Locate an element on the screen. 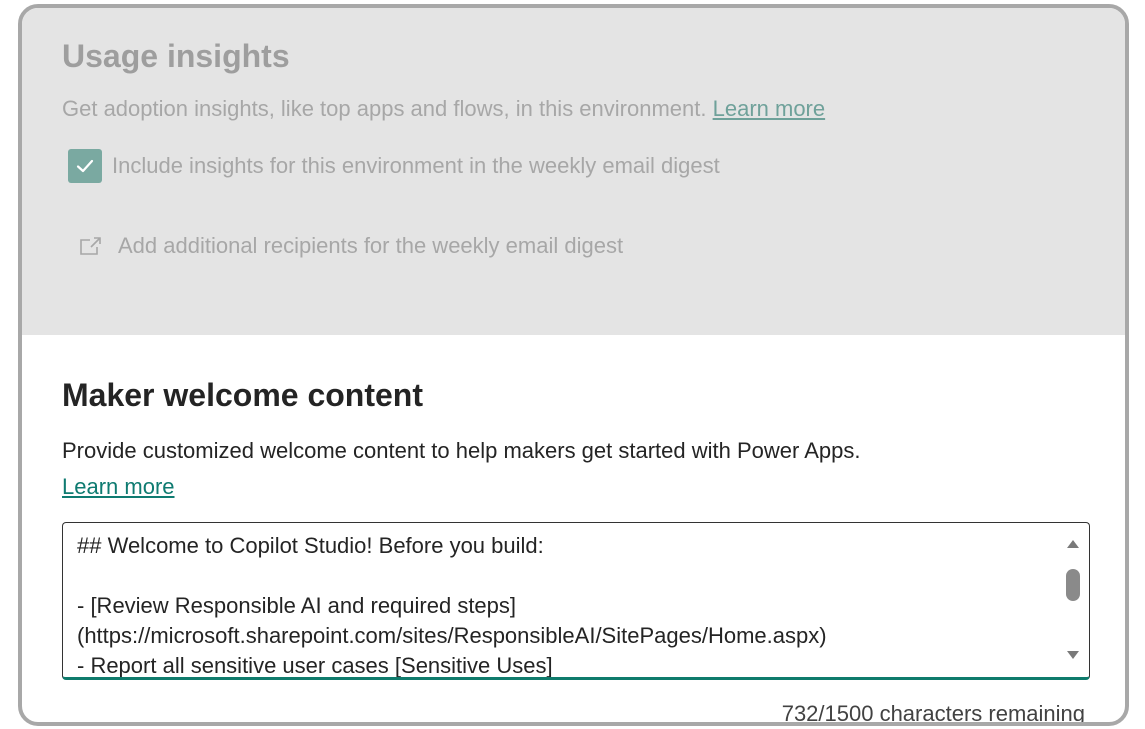  checkmark-icon is located at coordinates (85, 166).